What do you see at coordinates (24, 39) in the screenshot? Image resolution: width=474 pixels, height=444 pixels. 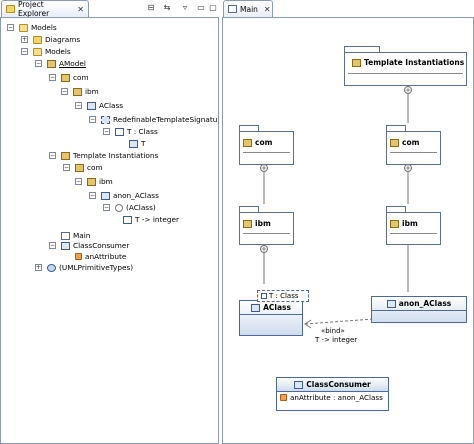 I see `expander-diagrams: +` at bounding box center [24, 39].